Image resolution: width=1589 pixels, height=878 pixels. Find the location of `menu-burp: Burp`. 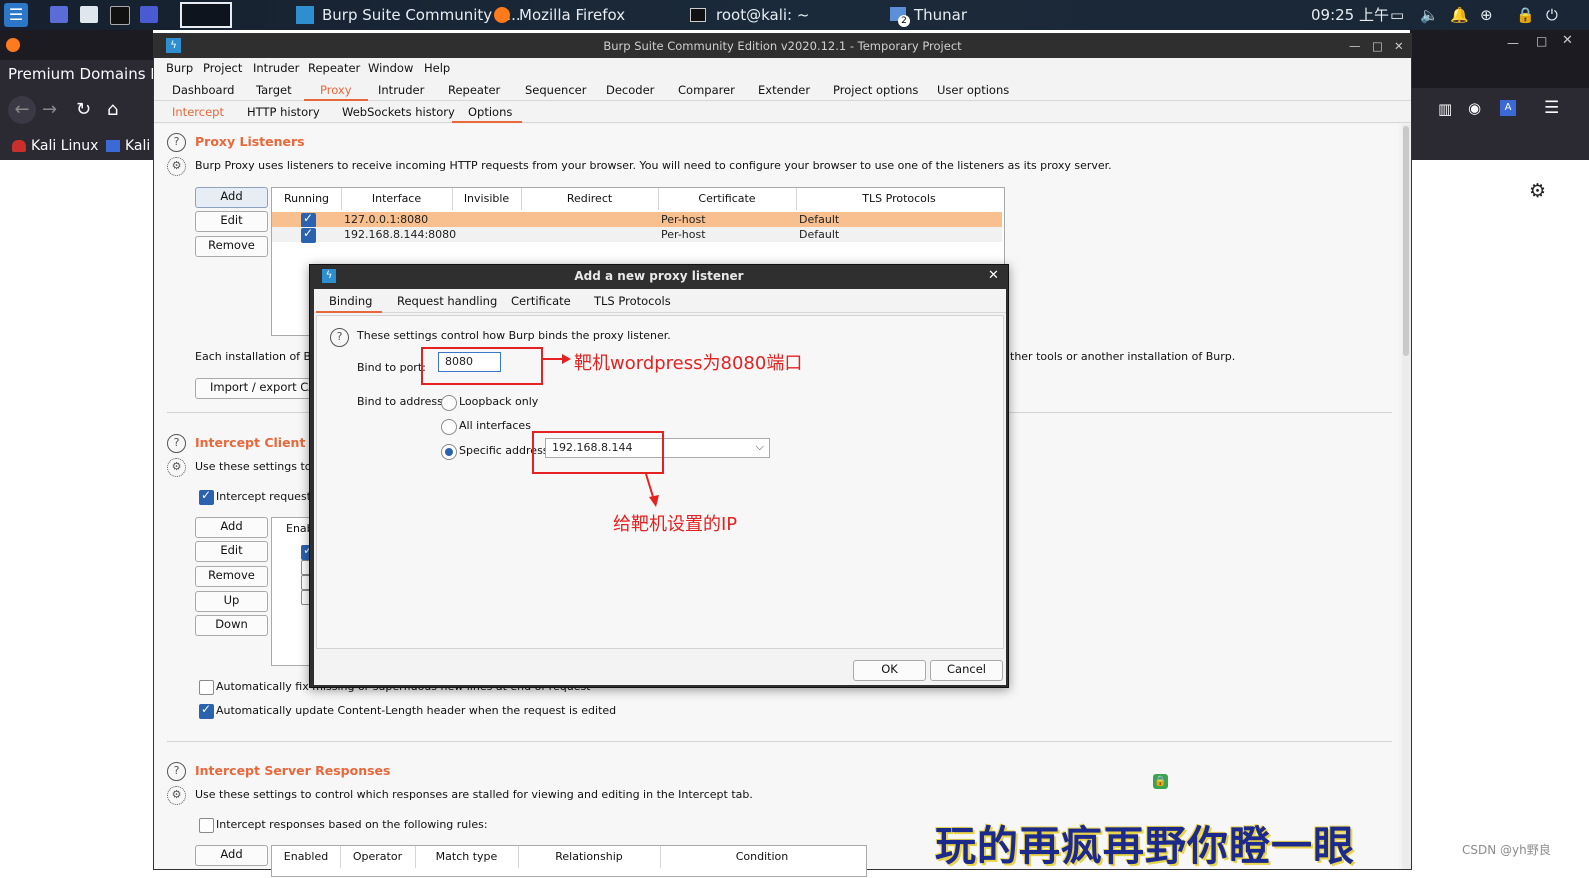

menu-burp: Burp is located at coordinates (179, 68).